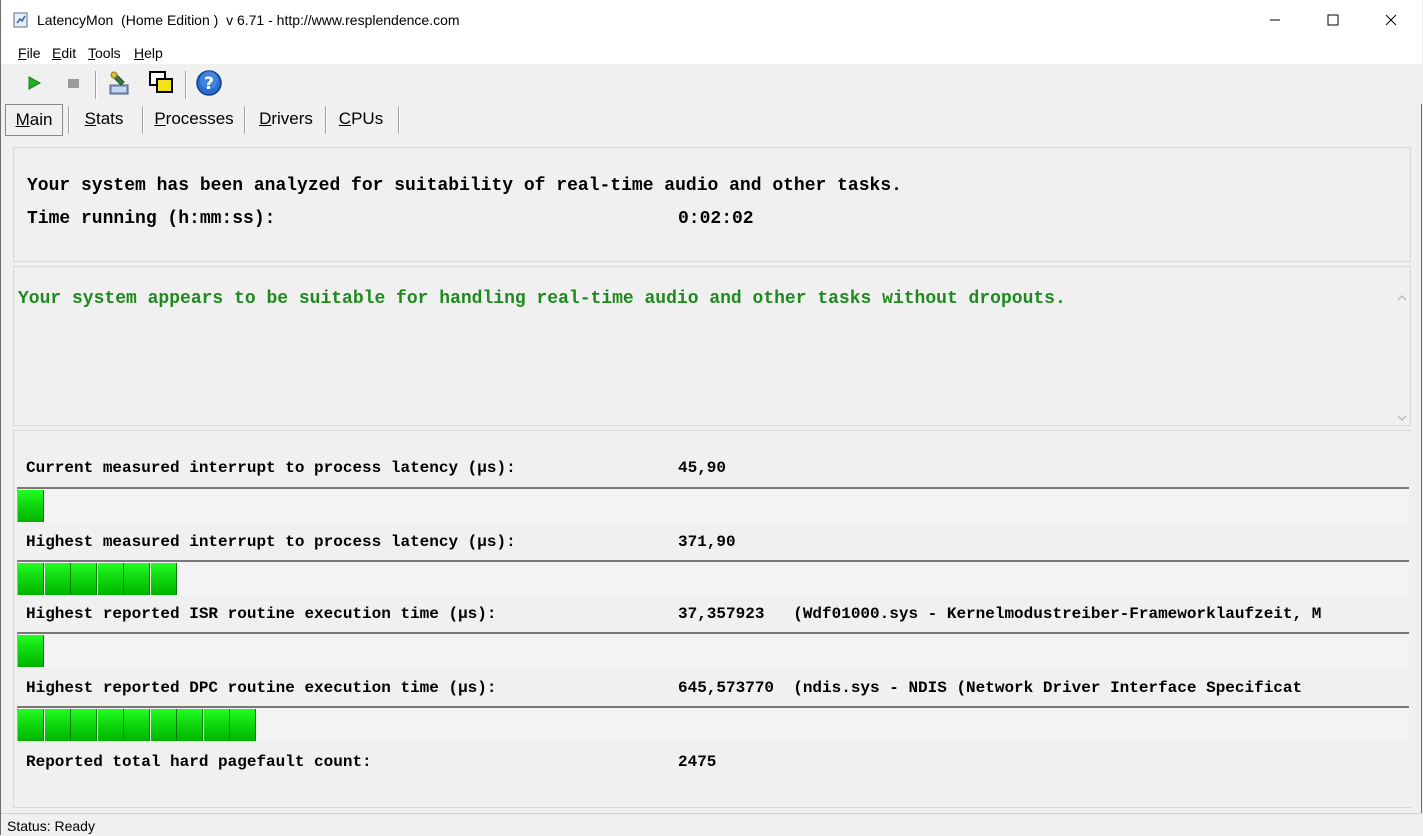 The height and width of the screenshot is (836, 1423). Describe the element at coordinates (33, 53) in the screenshot. I see `menu-file-label: ile` at that location.